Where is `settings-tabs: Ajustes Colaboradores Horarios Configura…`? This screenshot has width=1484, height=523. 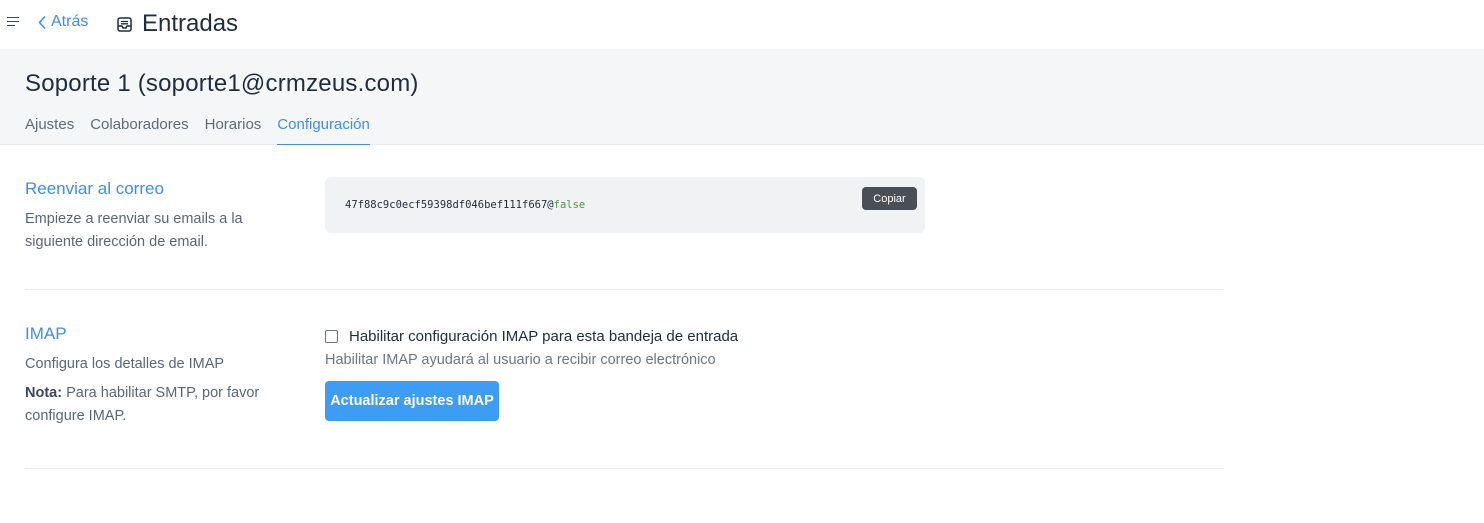
settings-tabs: Ajustes Colaboradores Horarios Configura… is located at coordinates (205, 130).